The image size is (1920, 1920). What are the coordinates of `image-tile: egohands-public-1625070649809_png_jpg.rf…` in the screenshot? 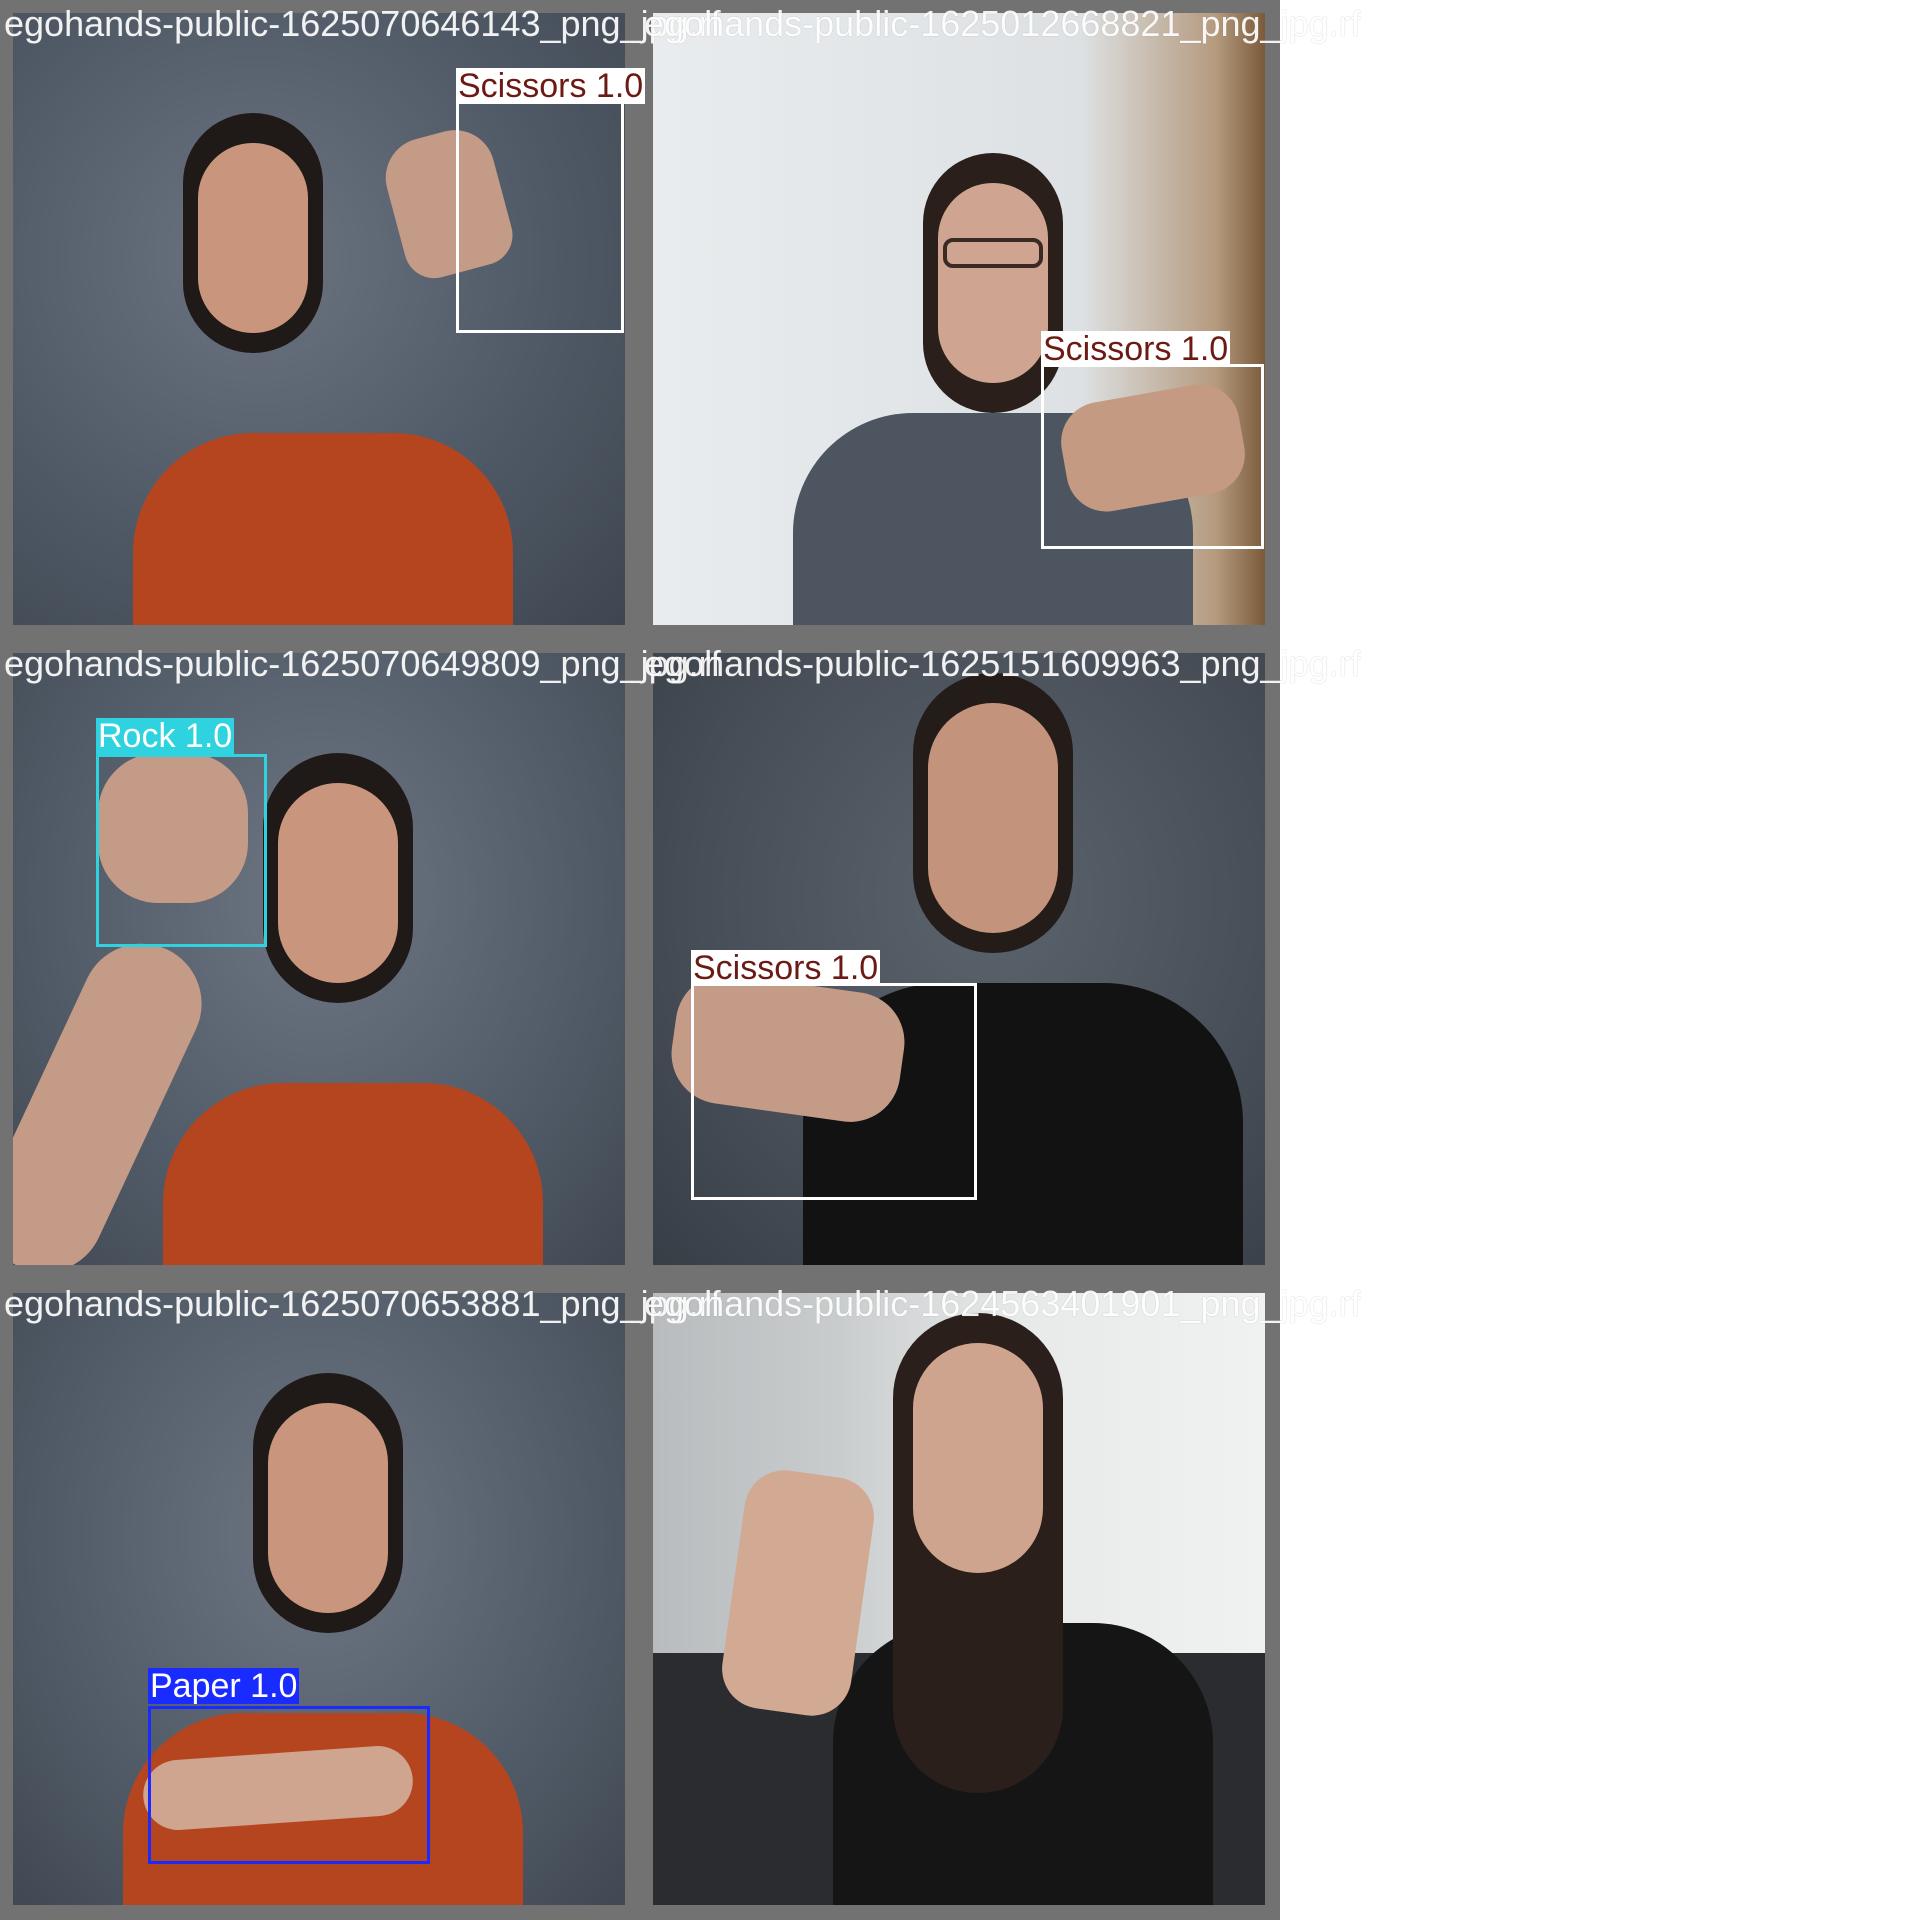 It's located at (360, 960).